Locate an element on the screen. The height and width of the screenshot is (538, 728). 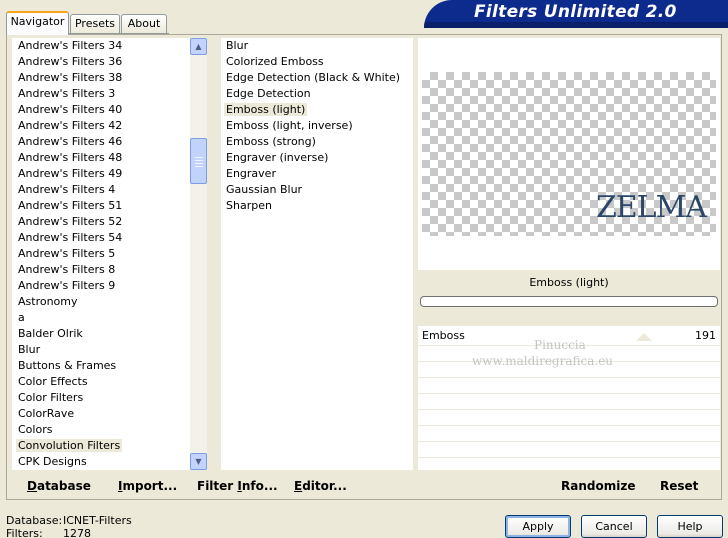
watermark-line2: www.maldiregrafica.eu is located at coordinates (543, 361).